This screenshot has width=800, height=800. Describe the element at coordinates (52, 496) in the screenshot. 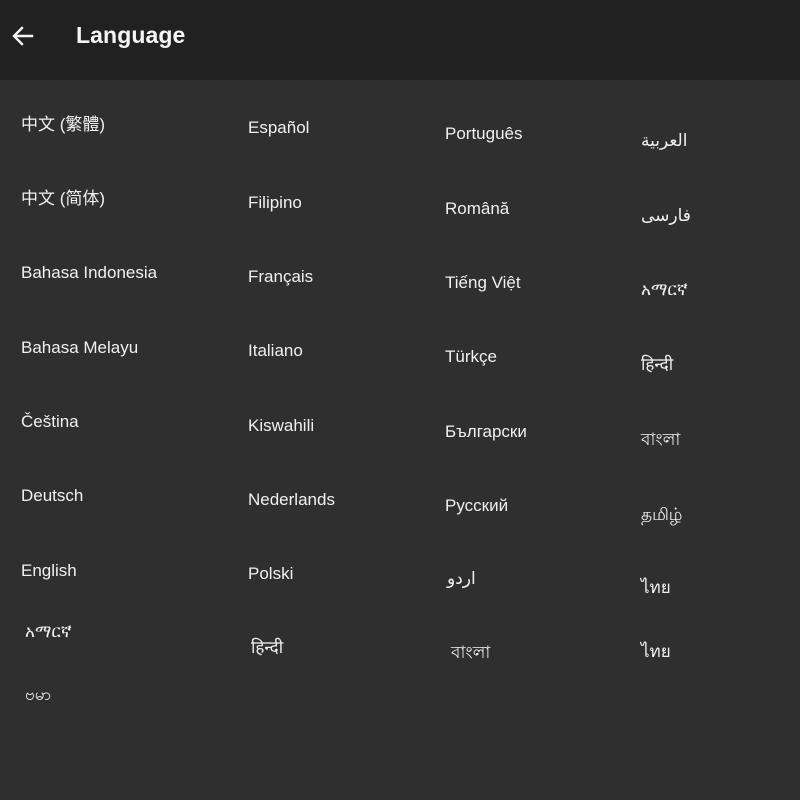

I see `language-option: Deutsch` at that location.